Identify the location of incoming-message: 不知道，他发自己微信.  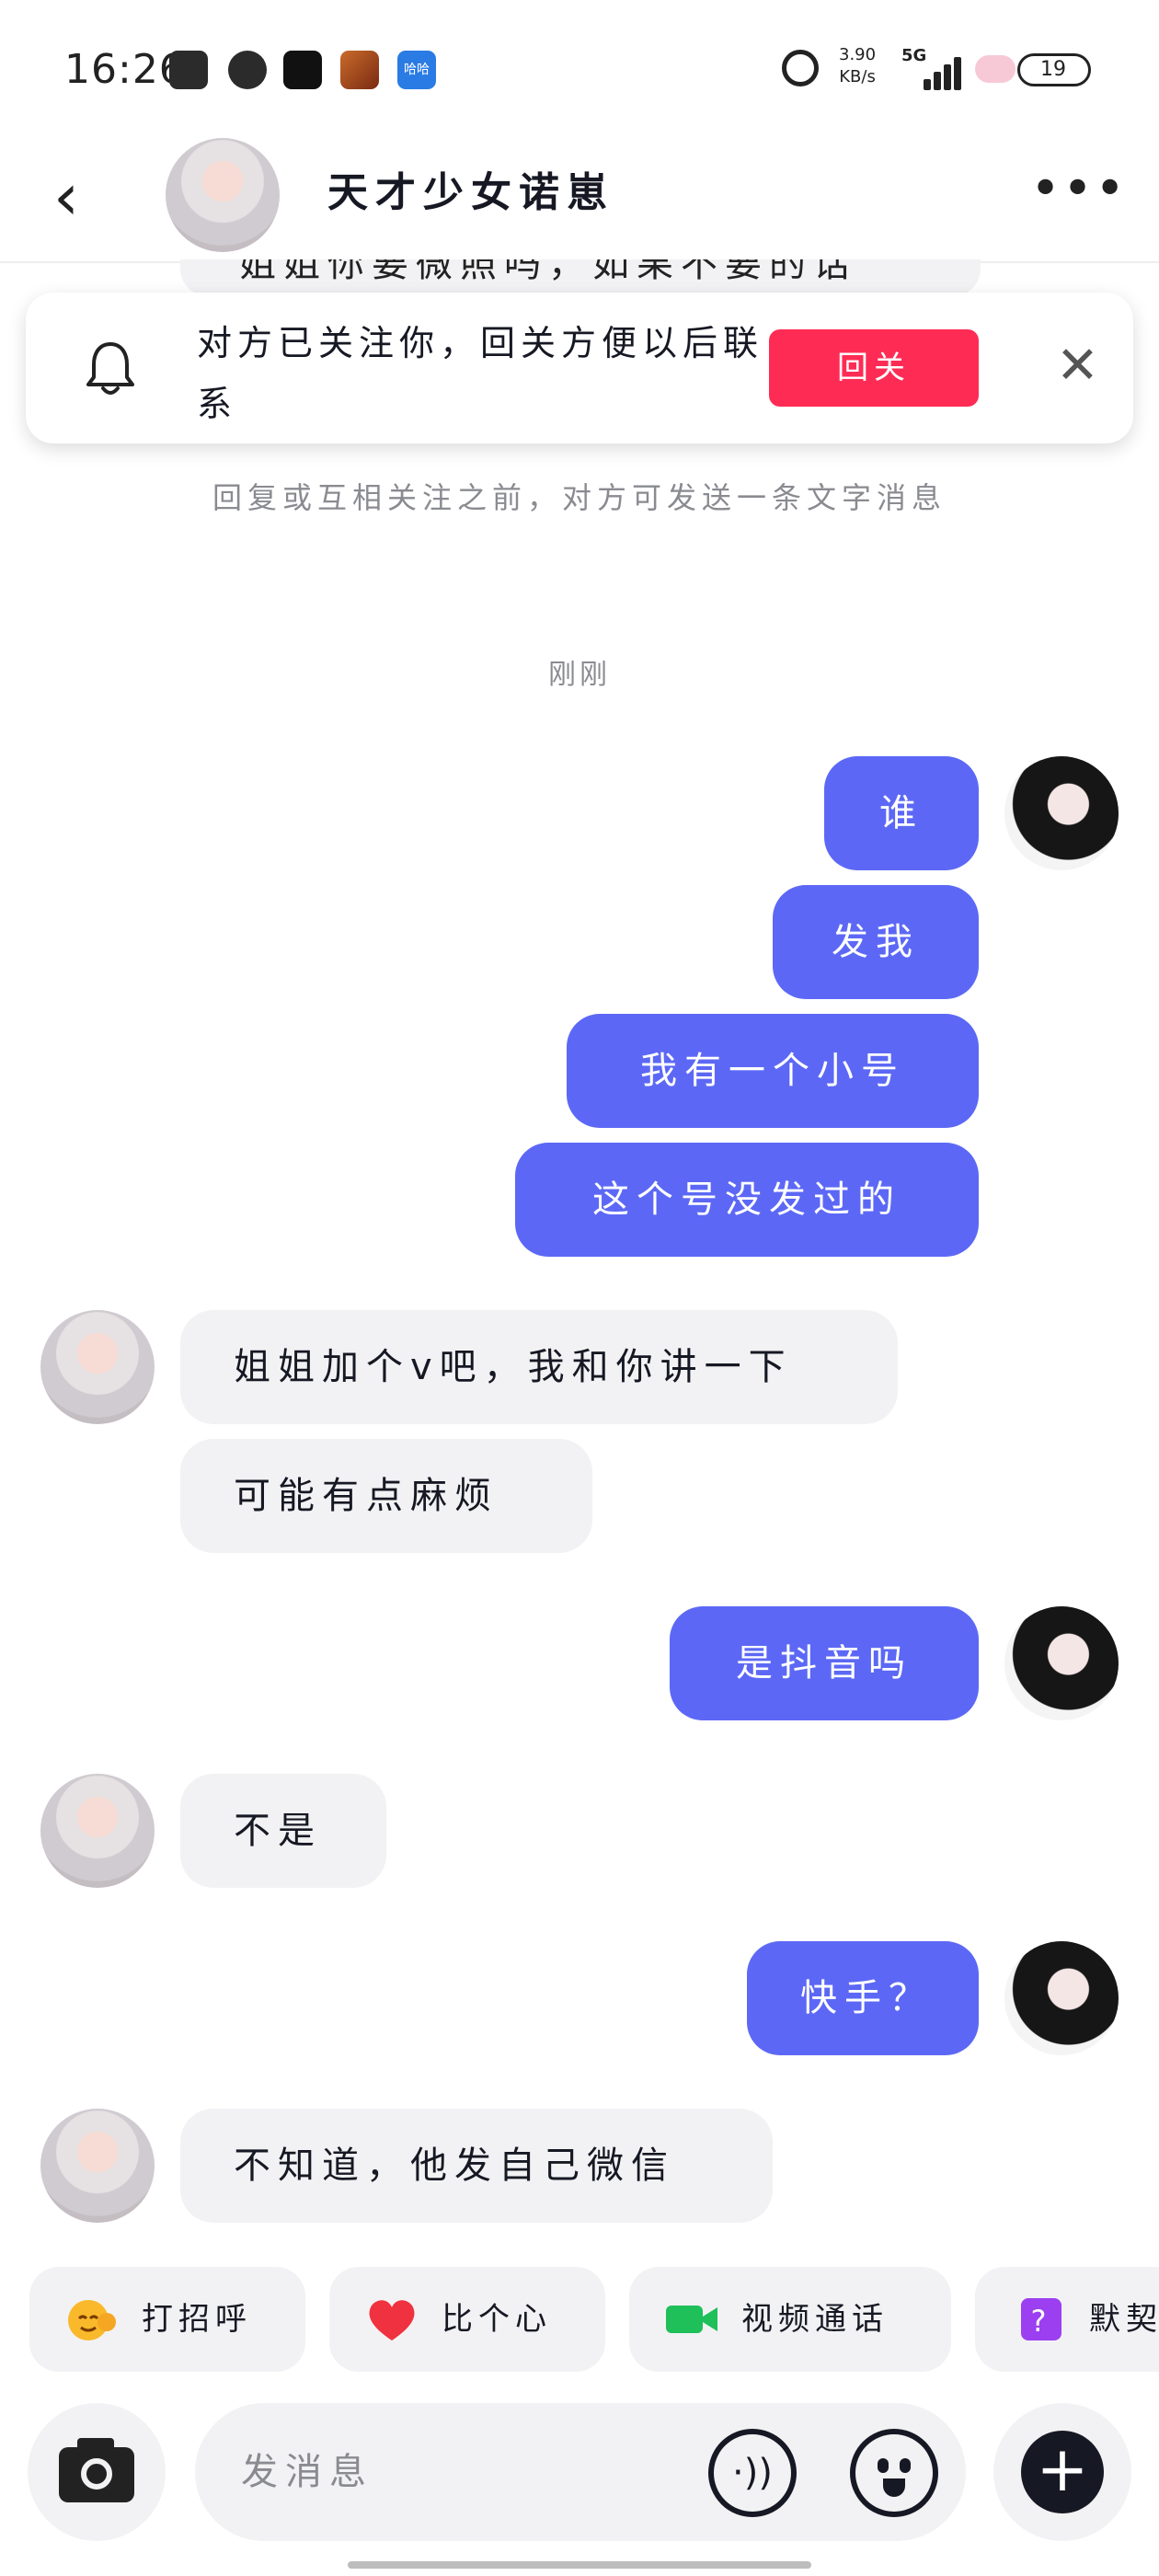
(476, 2166).